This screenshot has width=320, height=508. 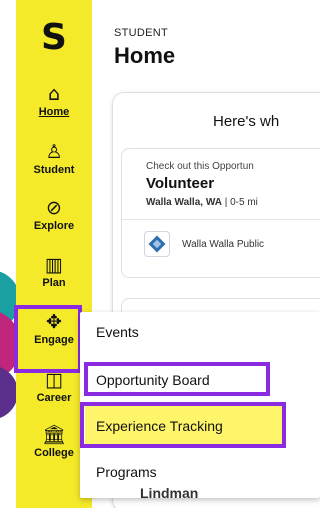 What do you see at coordinates (8, 254) in the screenshot?
I see `left-edge-strip` at bounding box center [8, 254].